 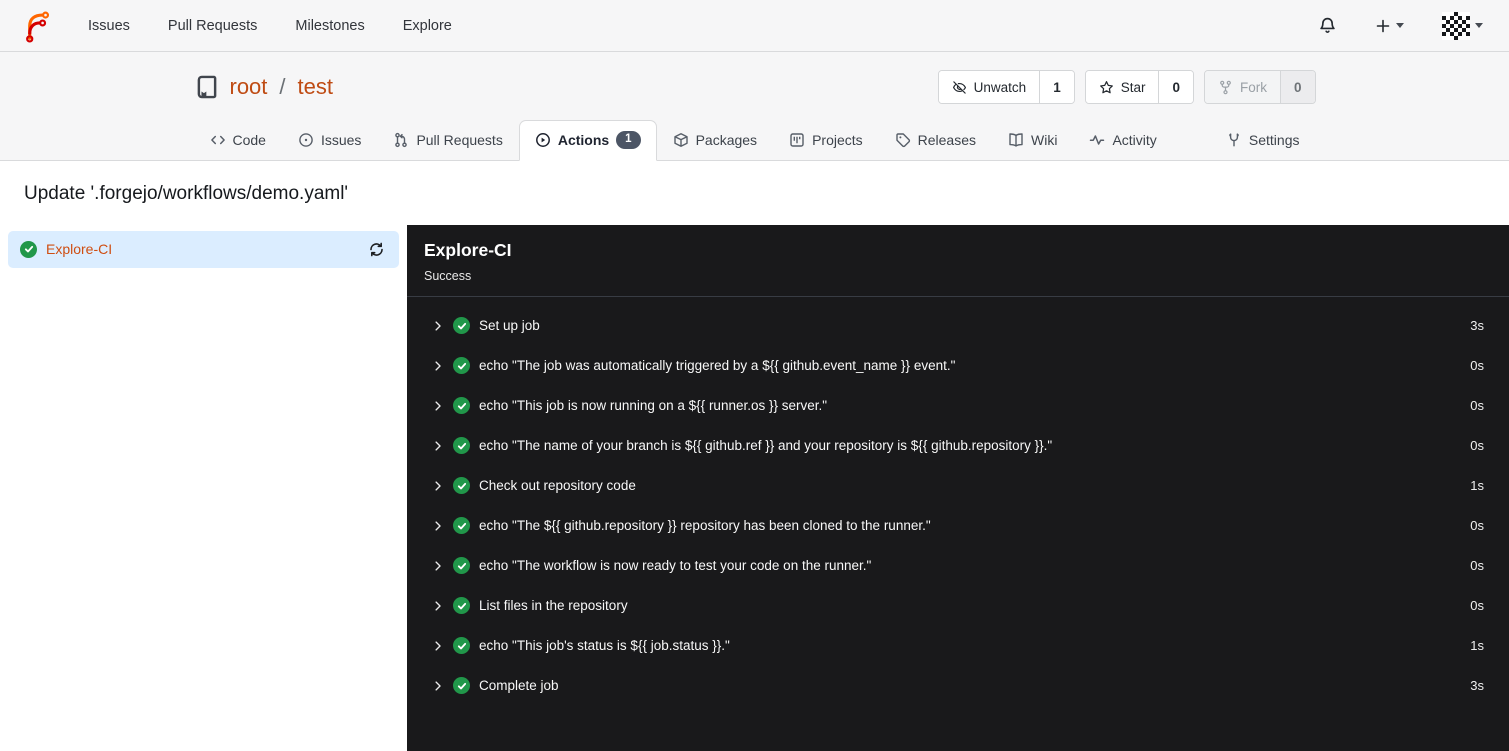 What do you see at coordinates (207, 87) in the screenshot?
I see `repo-book-icon` at bounding box center [207, 87].